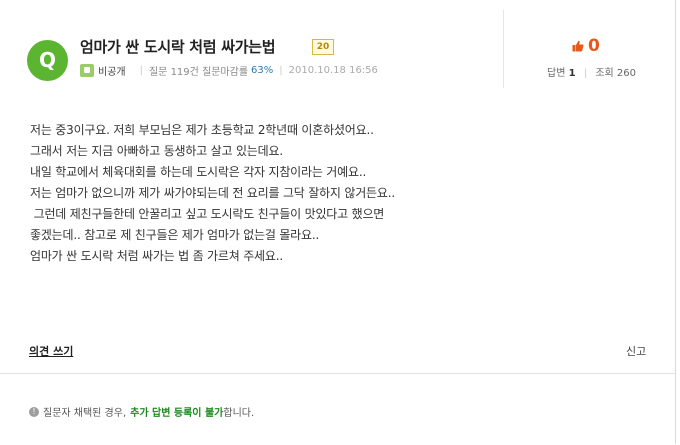 The width and height of the screenshot is (680, 445). What do you see at coordinates (112, 72) in the screenshot?
I see `author-name: 비공개` at bounding box center [112, 72].